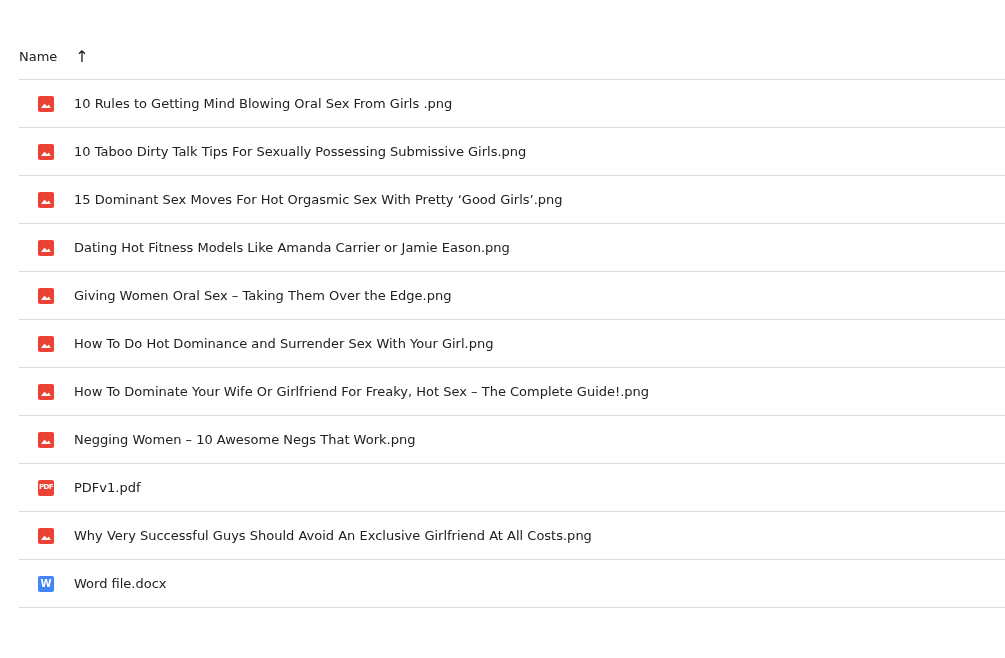  I want to click on file-name: Dating Hot Fitness Models Like Amanda Carrier or Jamie Eason.png, so click(292, 247).